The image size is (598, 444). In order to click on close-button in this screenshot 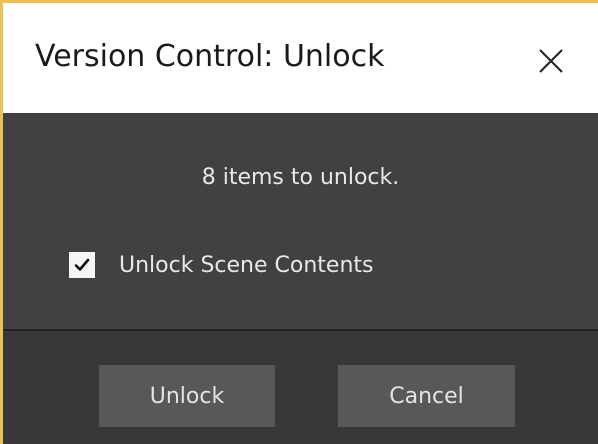, I will do `click(551, 61)`.